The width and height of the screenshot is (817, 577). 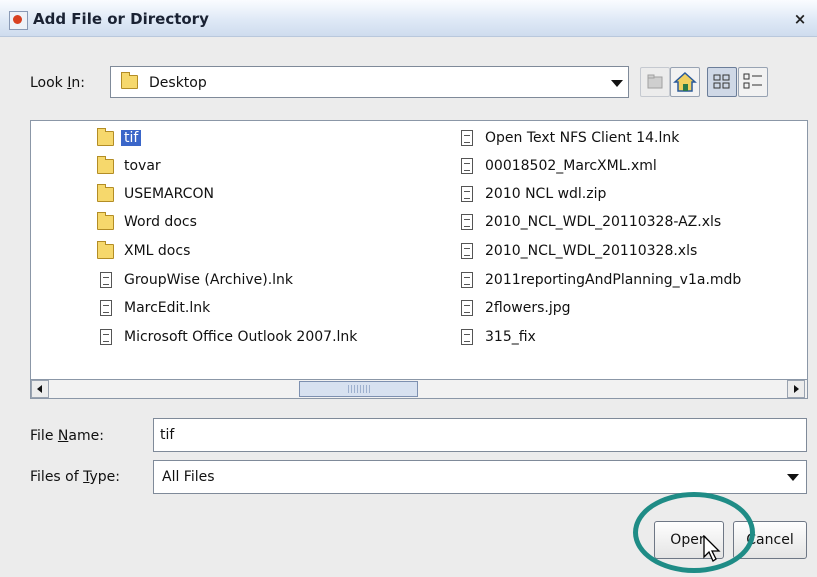 I want to click on look-in-value: Desktop, so click(x=178, y=83).